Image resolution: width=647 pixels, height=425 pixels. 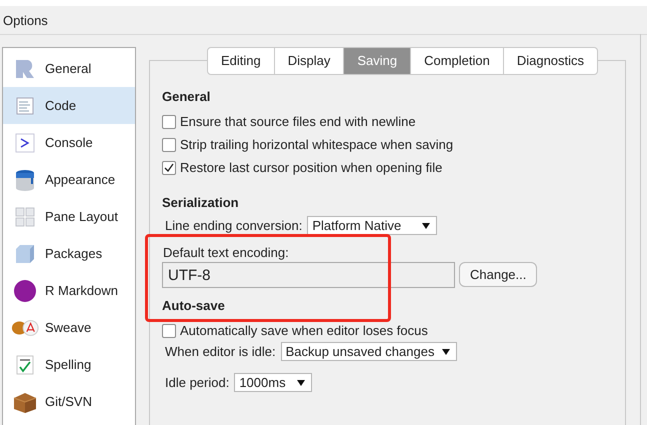 I want to click on tab: Diagnostics, so click(x=551, y=61).